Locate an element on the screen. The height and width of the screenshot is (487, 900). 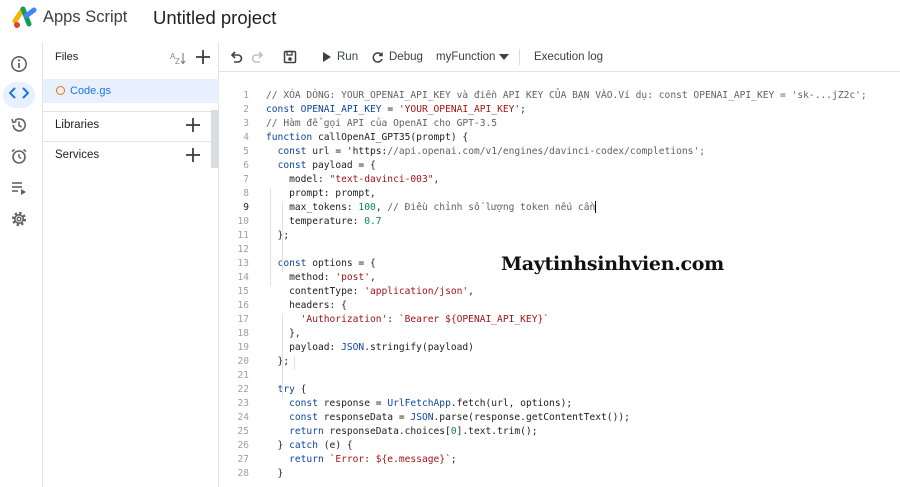
overview-button is located at coordinates (19, 66).